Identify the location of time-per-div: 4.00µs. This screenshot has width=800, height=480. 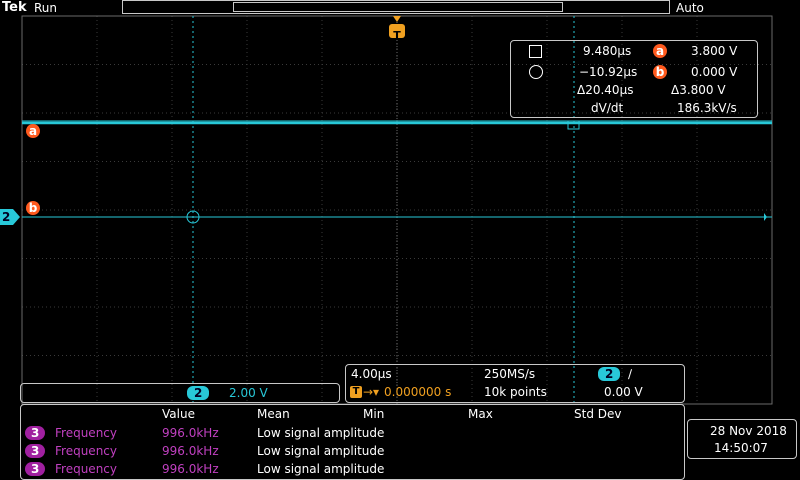
(371, 374).